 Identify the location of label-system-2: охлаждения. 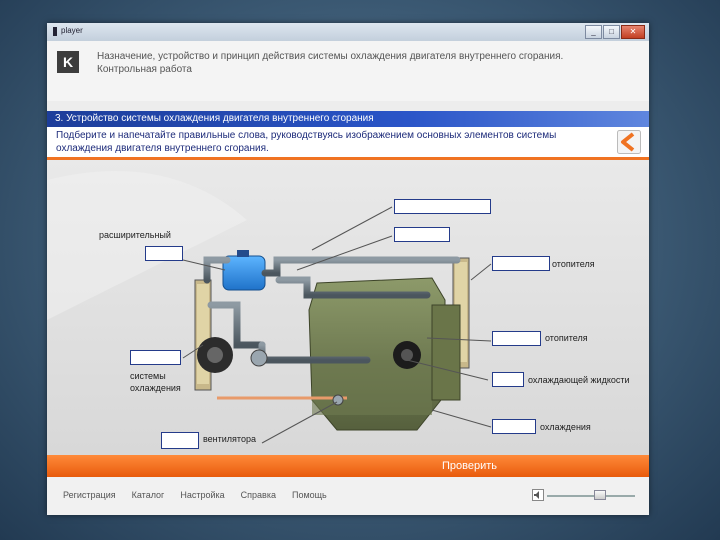
(155, 388).